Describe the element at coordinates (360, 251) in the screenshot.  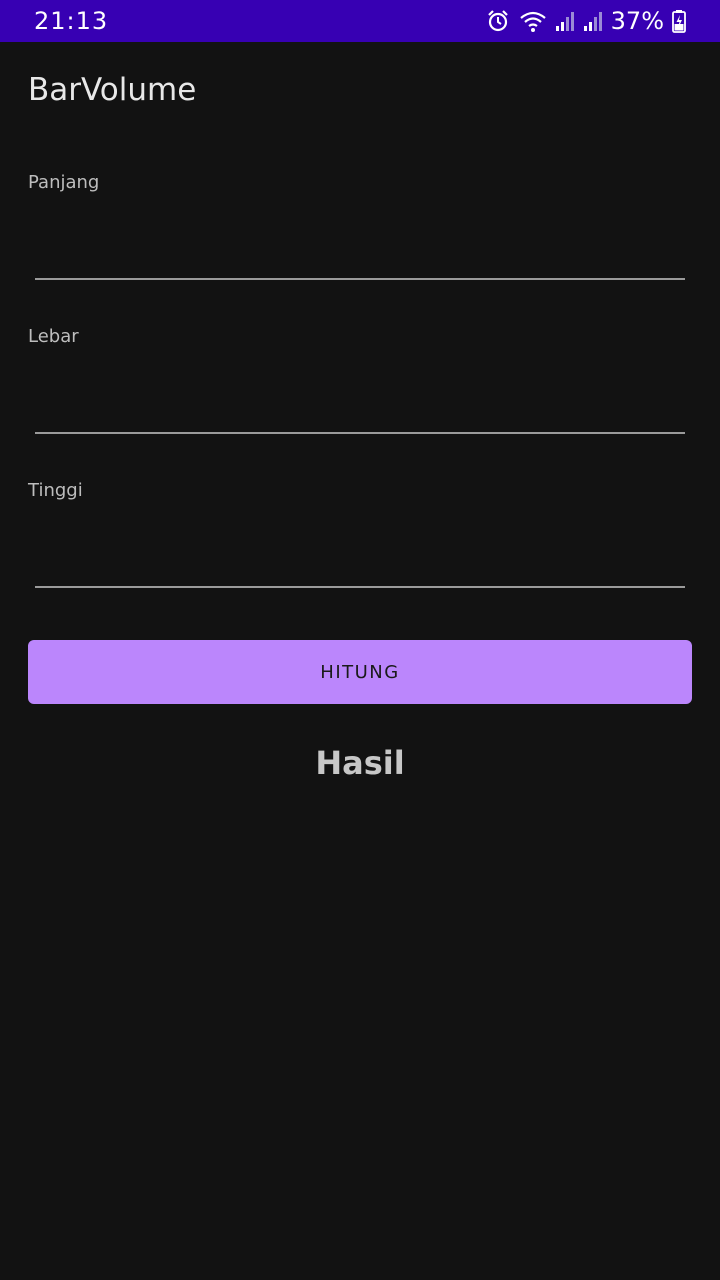
I see `panjang-input` at that location.